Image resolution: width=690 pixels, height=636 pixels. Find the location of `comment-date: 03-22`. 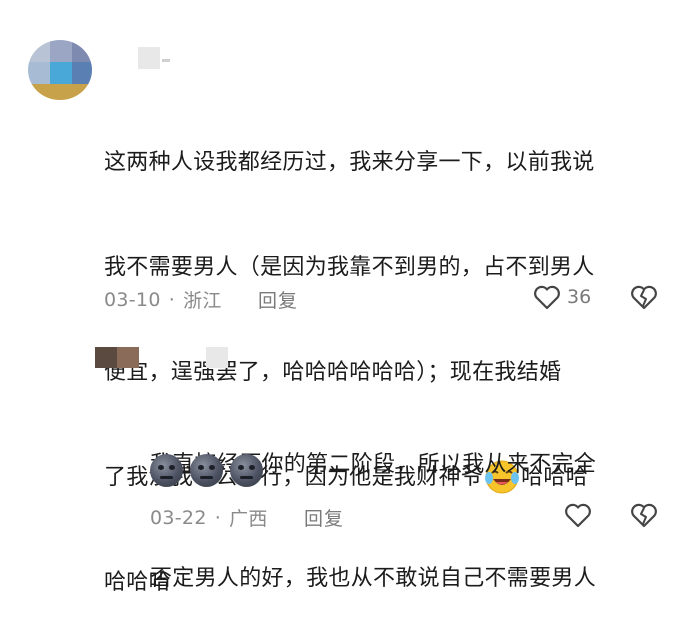

comment-date: 03-22 is located at coordinates (178, 517).